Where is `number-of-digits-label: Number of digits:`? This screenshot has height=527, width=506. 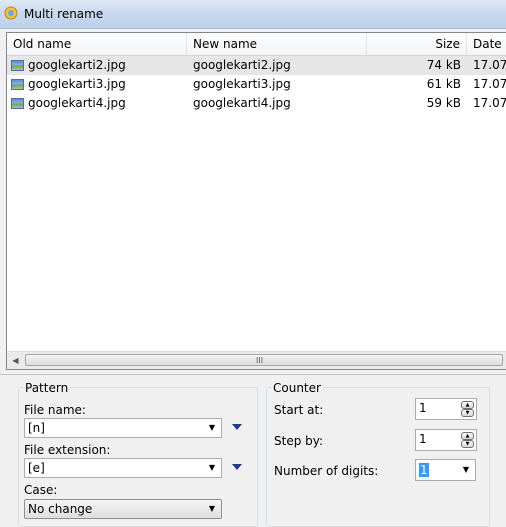 number-of-digits-label: Number of digits: is located at coordinates (326, 471).